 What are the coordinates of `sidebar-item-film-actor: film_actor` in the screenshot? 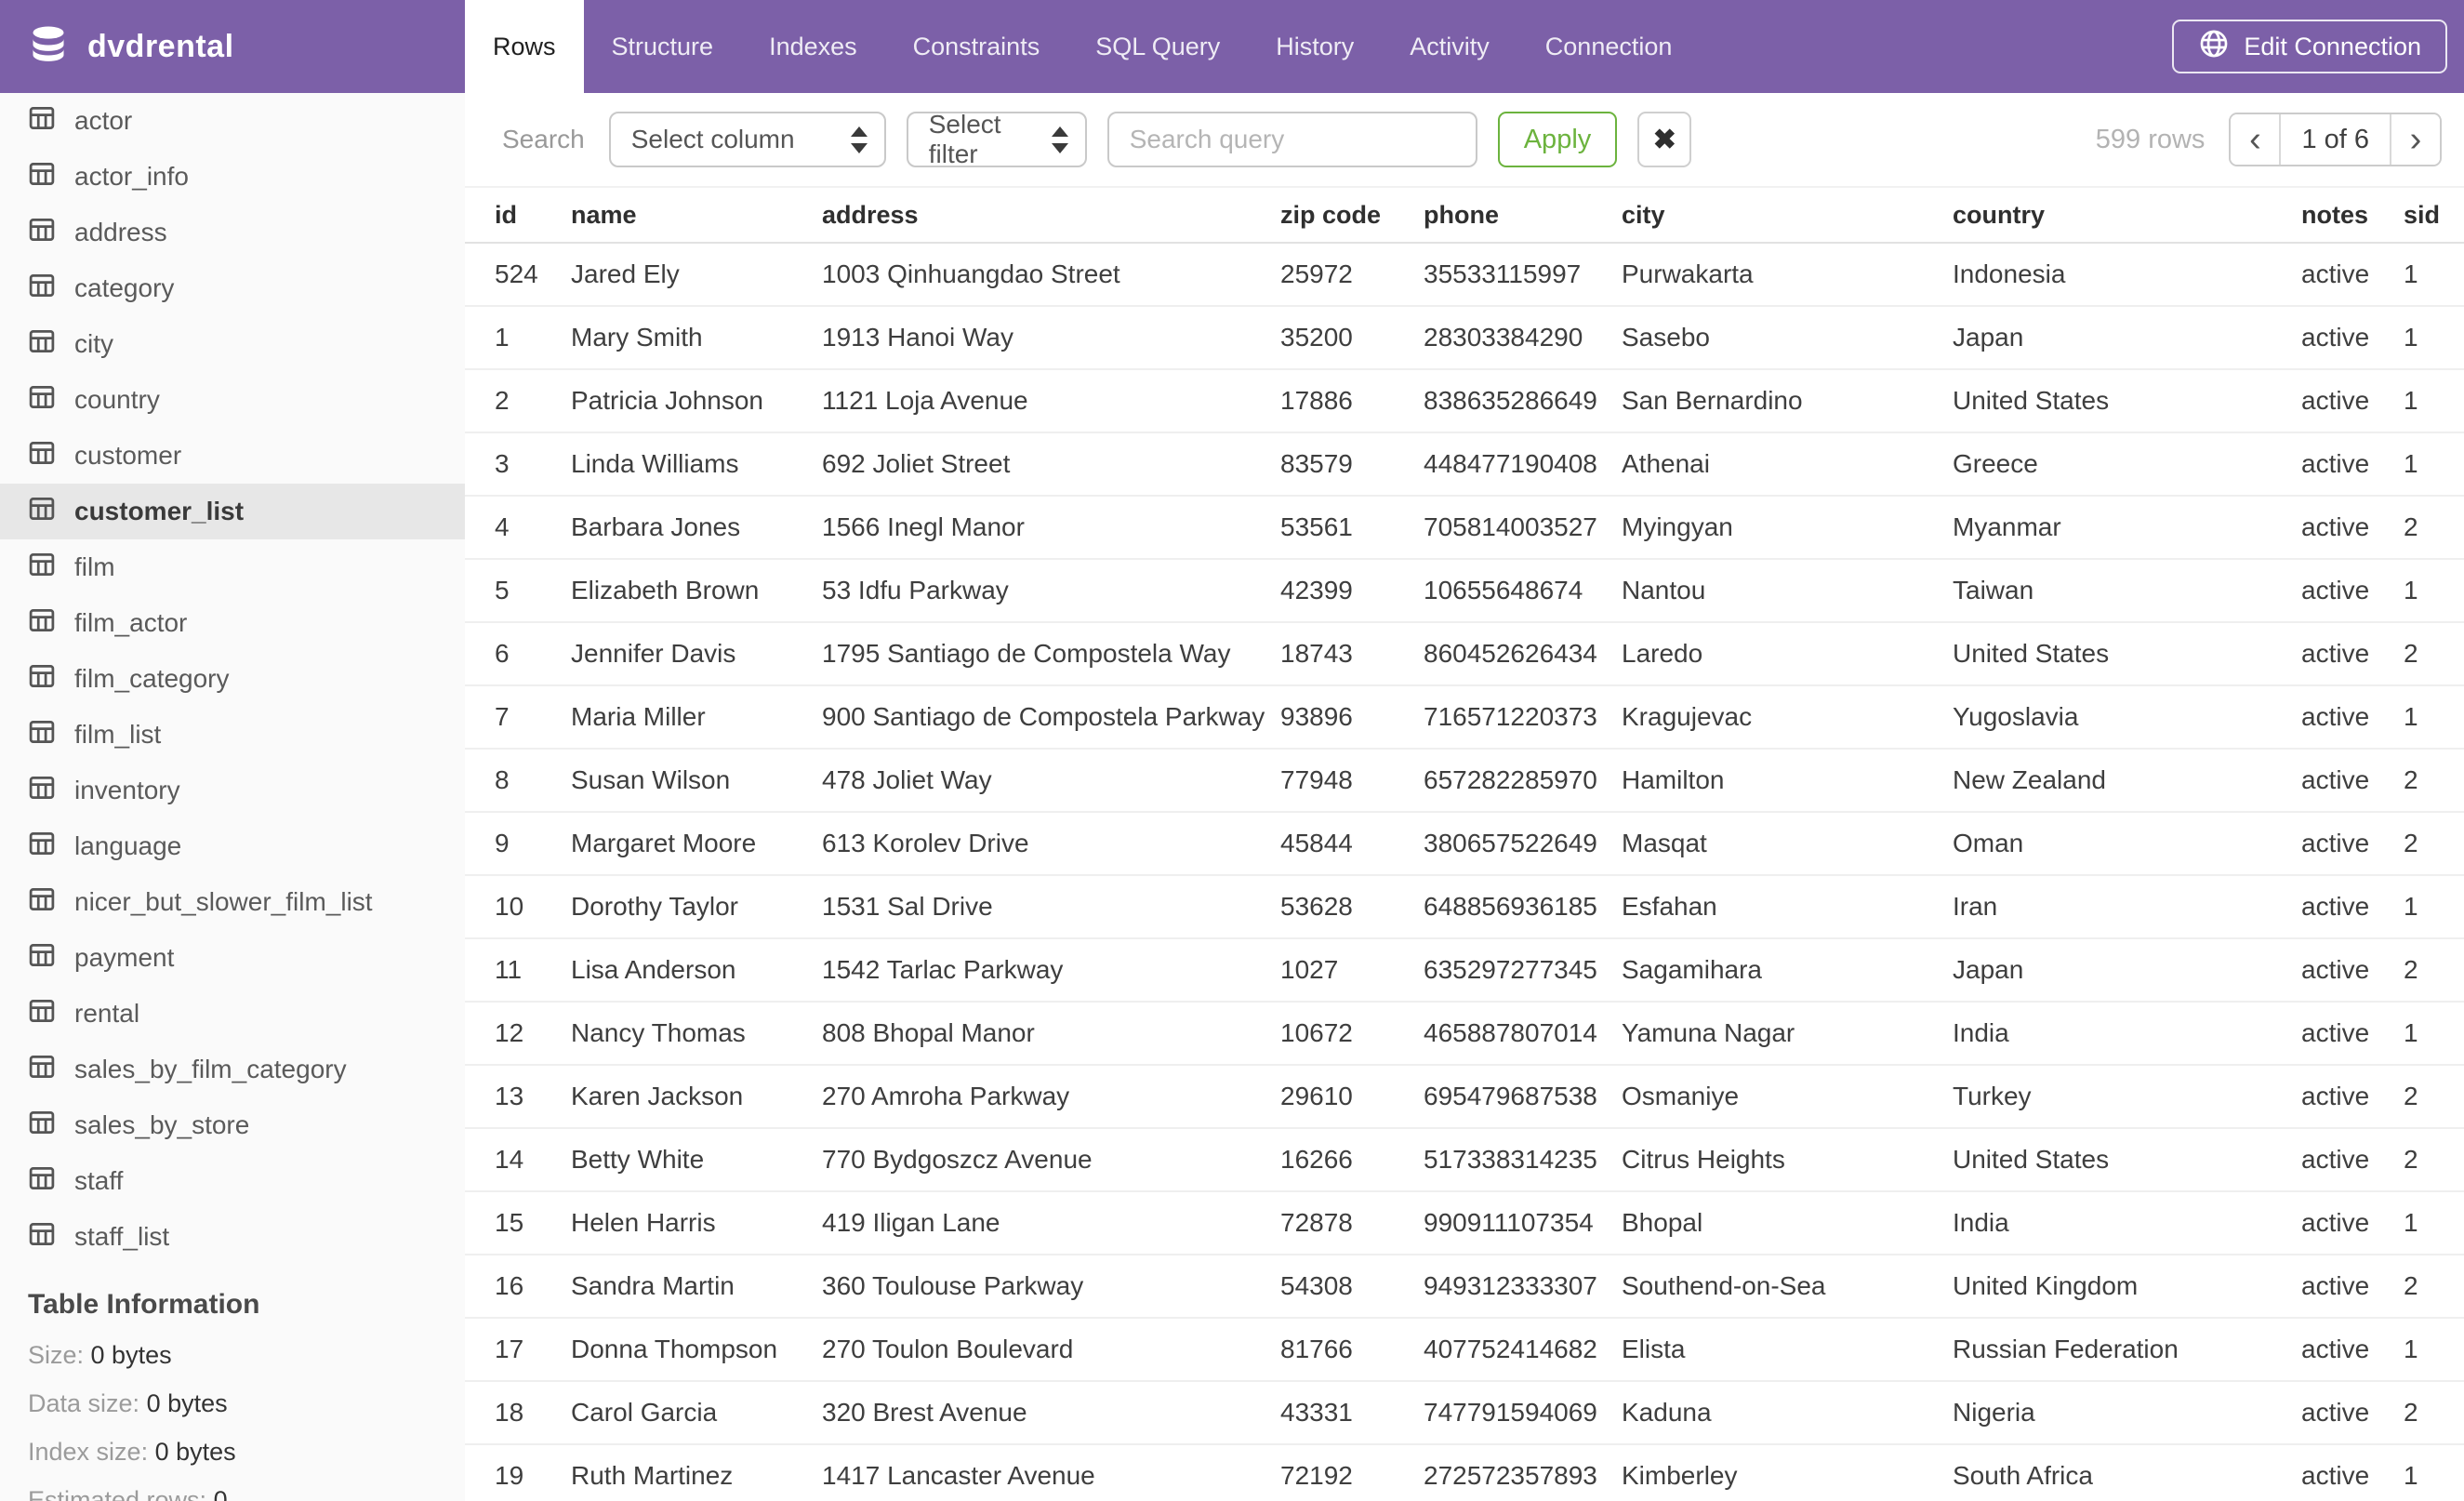 It's located at (232, 623).